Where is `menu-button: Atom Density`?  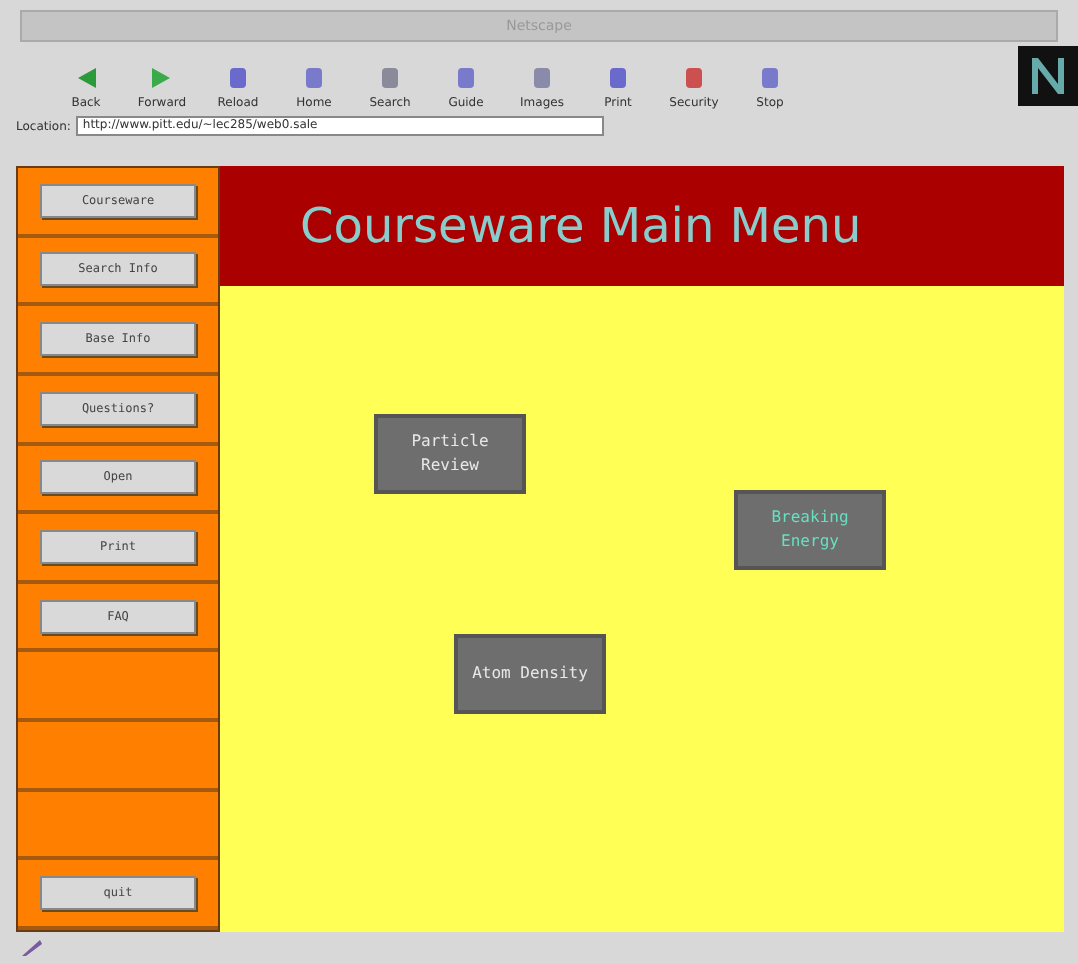
menu-button: Atom Density is located at coordinates (530, 674).